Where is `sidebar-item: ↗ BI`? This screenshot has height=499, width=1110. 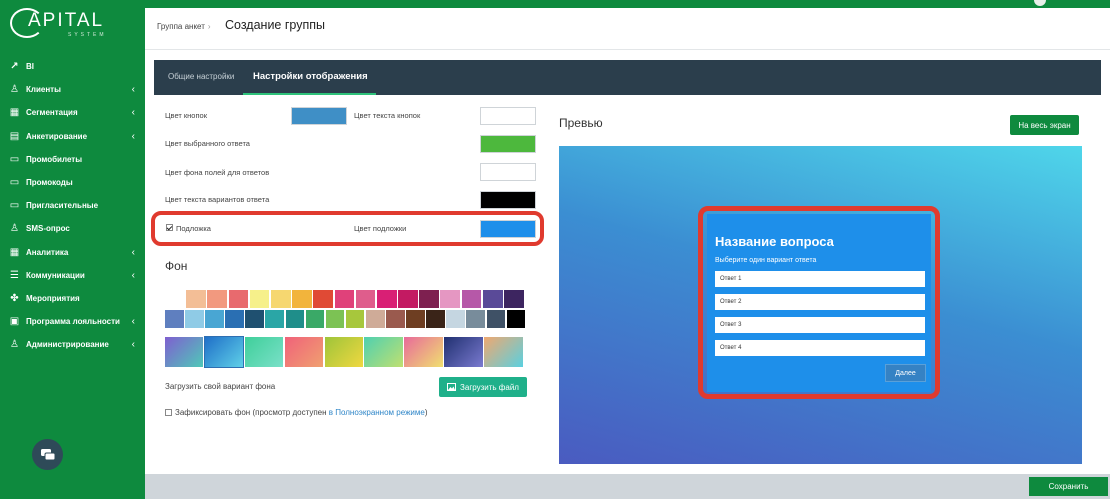
sidebar-item: ↗ BI is located at coordinates (72, 66).